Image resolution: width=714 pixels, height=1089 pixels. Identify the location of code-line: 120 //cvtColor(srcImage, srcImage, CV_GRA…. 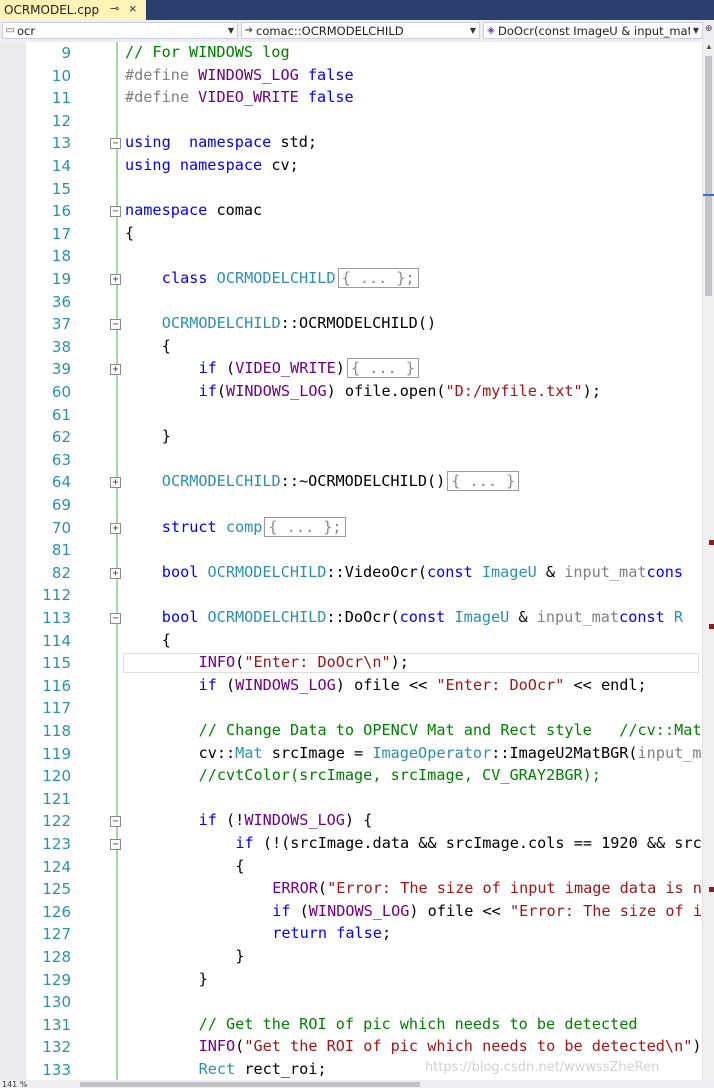
(351, 776).